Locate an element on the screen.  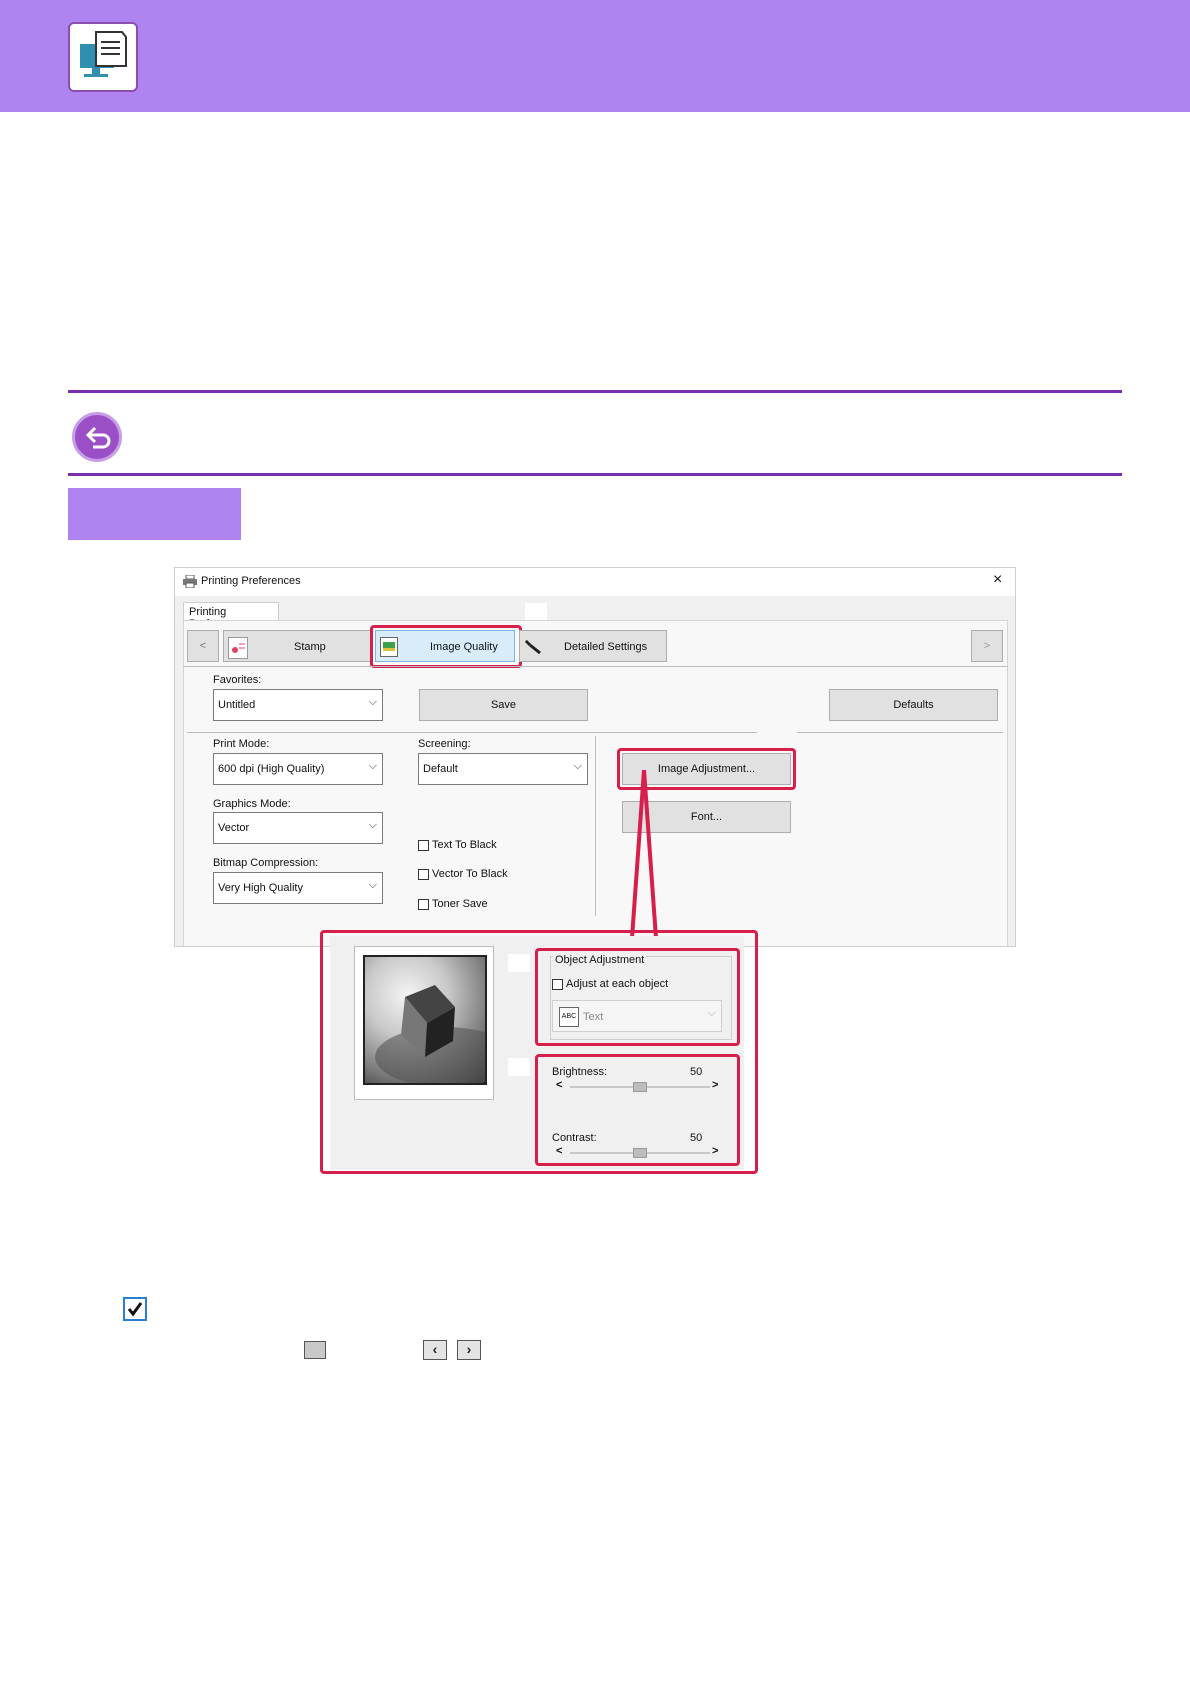
tabs-next-button: > is located at coordinates (987, 646).